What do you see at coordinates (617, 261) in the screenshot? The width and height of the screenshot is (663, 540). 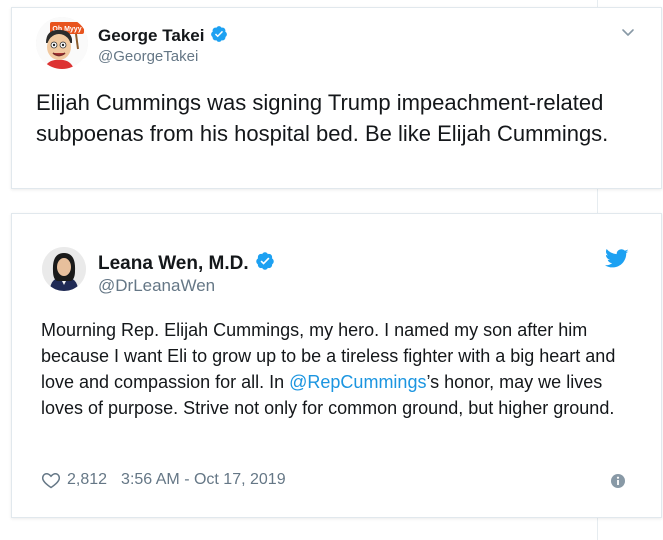 I see `twitter-bird-icon` at bounding box center [617, 261].